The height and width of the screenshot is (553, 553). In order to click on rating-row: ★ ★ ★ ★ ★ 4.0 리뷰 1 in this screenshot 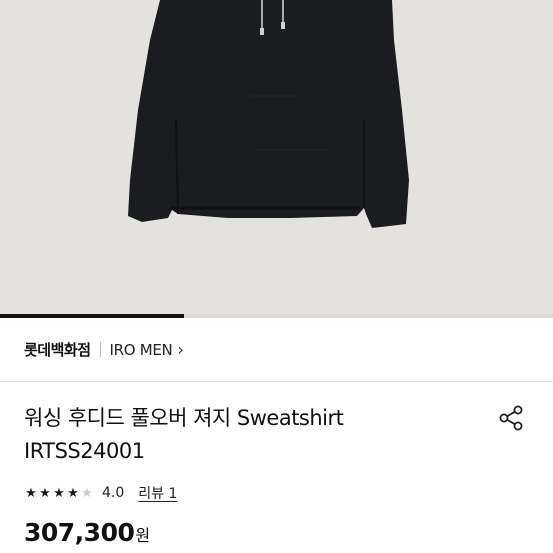, I will do `click(100, 493)`.